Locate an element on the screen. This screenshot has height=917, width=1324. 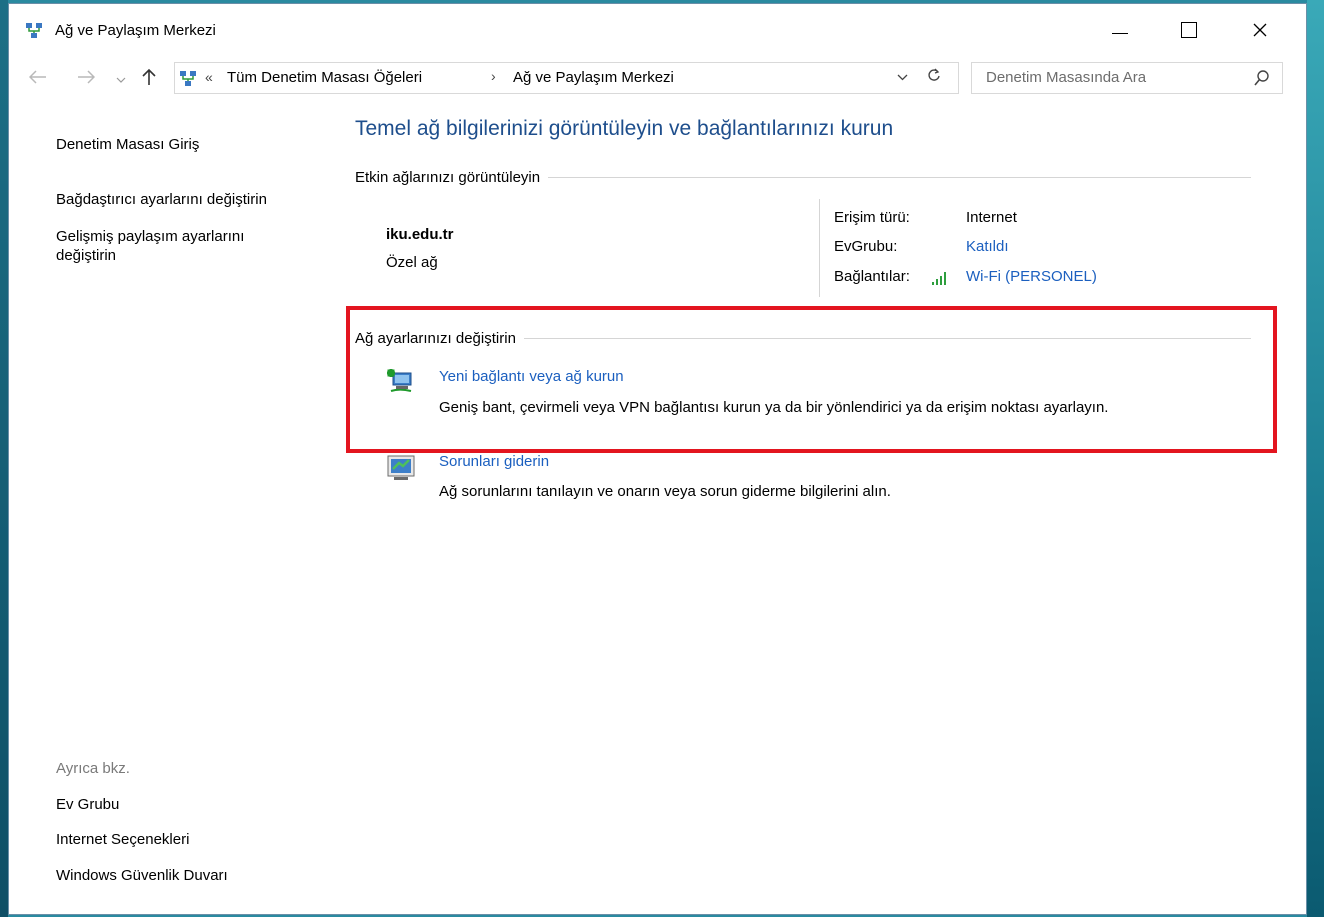
breadcrumb-network-center: Ağ ve Paylaşım Merkezi is located at coordinates (593, 77).